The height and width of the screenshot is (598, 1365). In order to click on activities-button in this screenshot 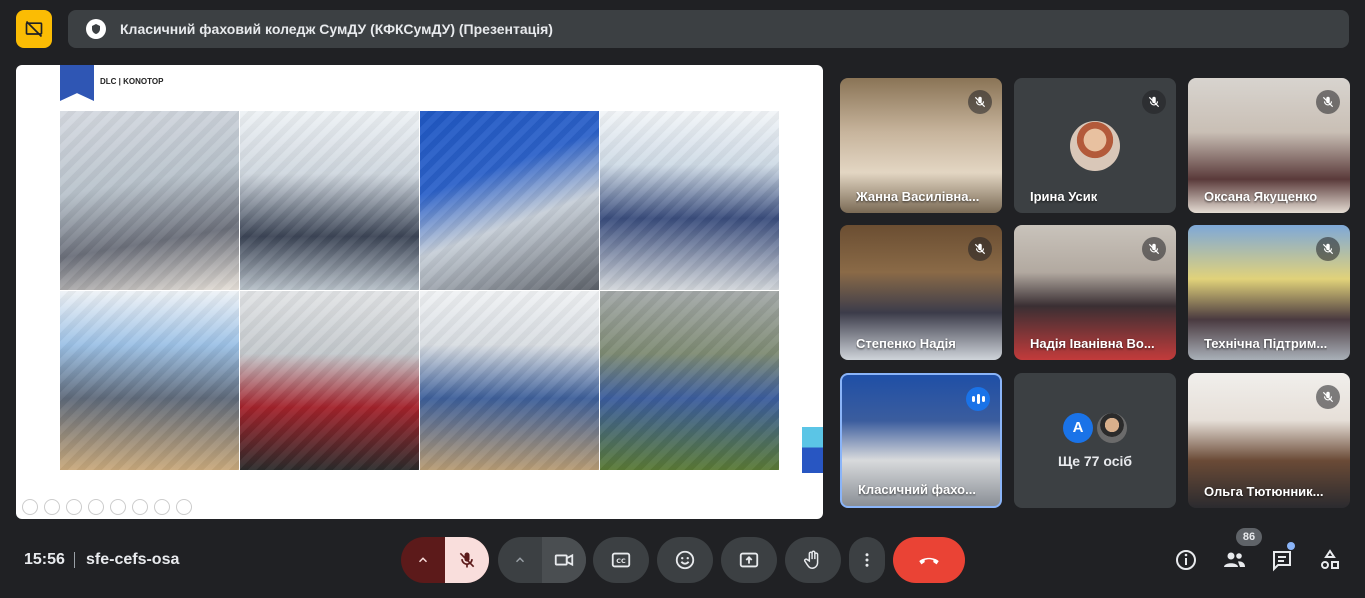, I will do `click(1330, 560)`.